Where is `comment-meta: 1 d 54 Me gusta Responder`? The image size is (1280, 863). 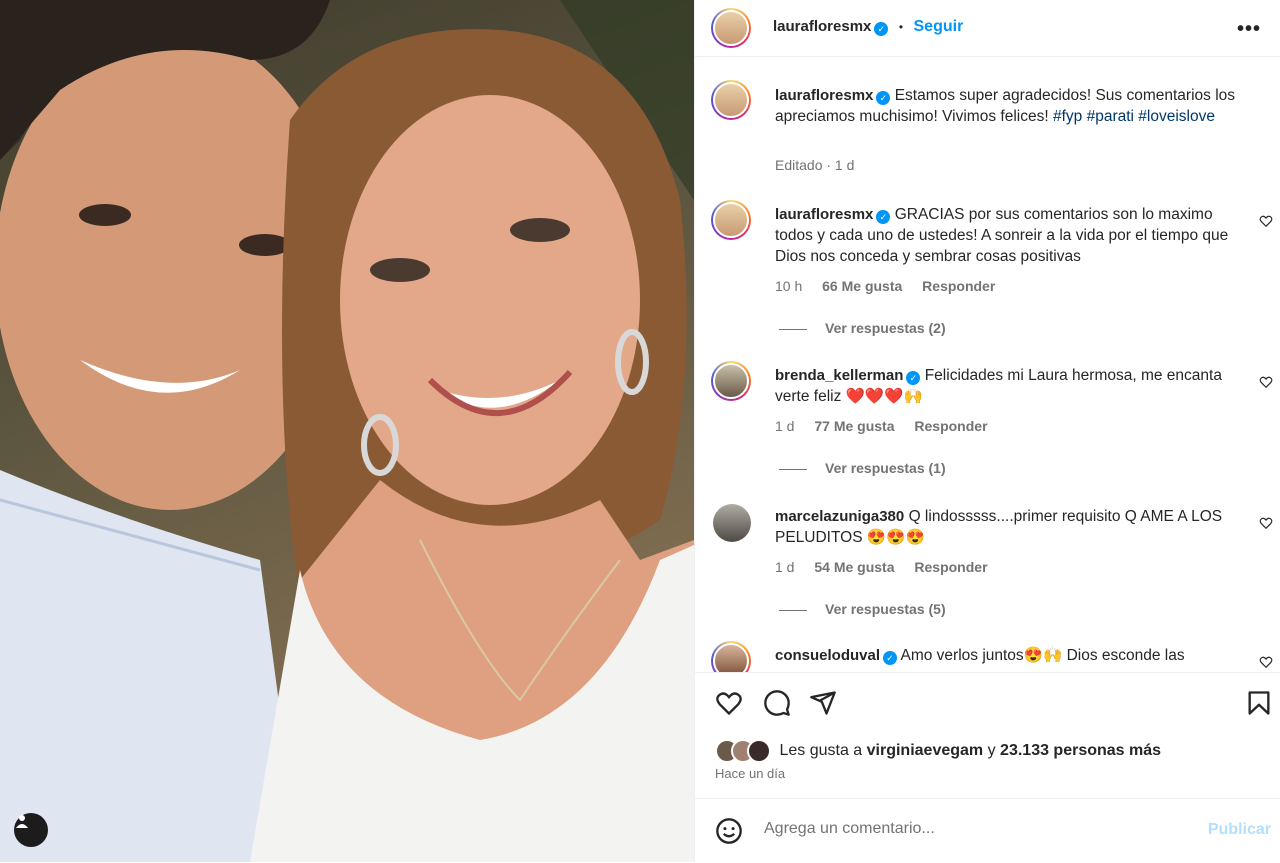 comment-meta: 1 d 54 Me gusta Responder is located at coordinates (881, 567).